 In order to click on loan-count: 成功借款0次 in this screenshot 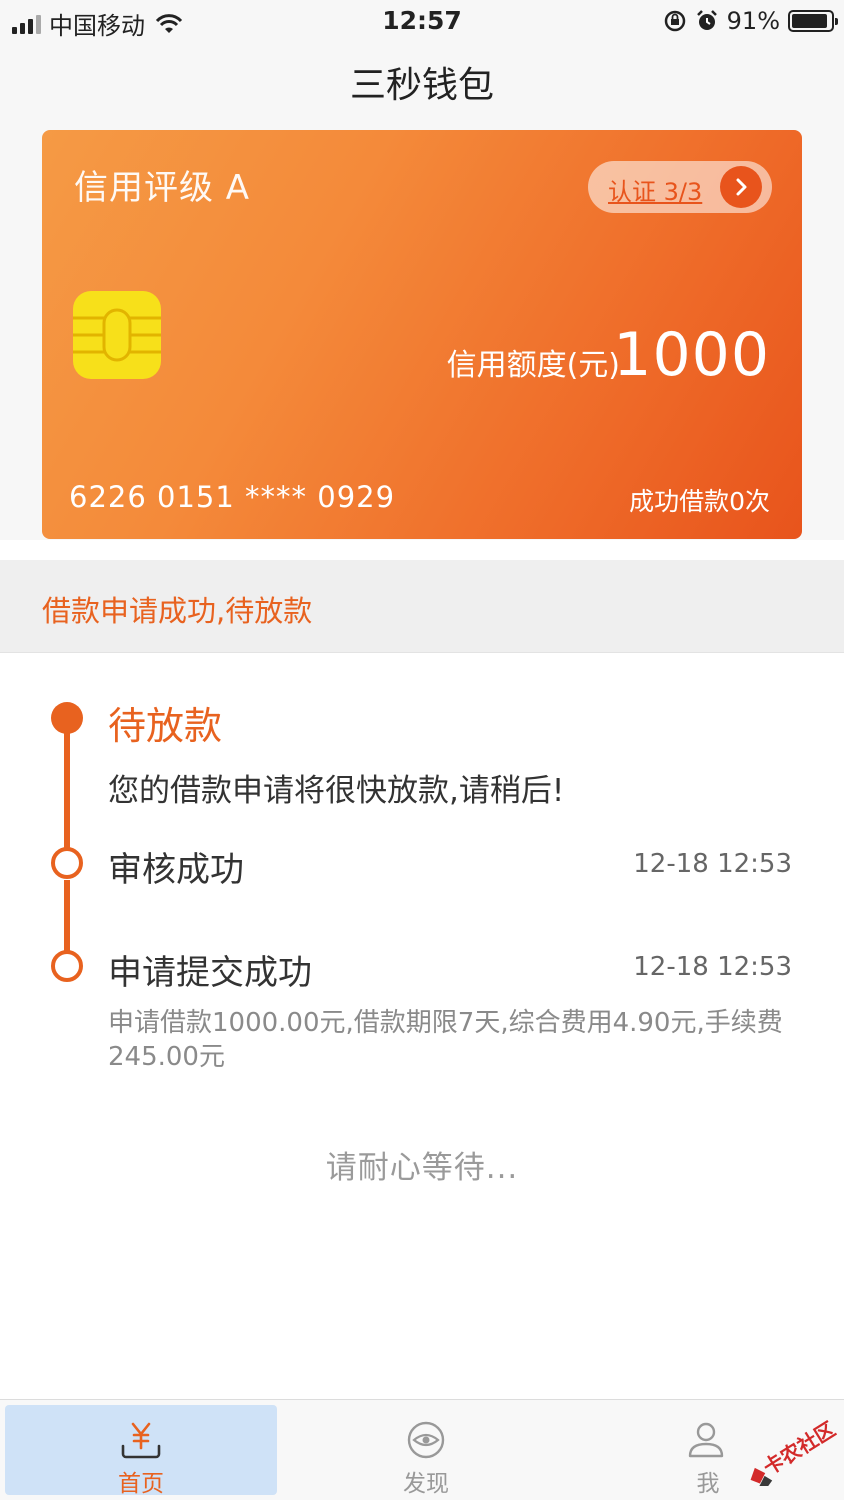, I will do `click(699, 501)`.